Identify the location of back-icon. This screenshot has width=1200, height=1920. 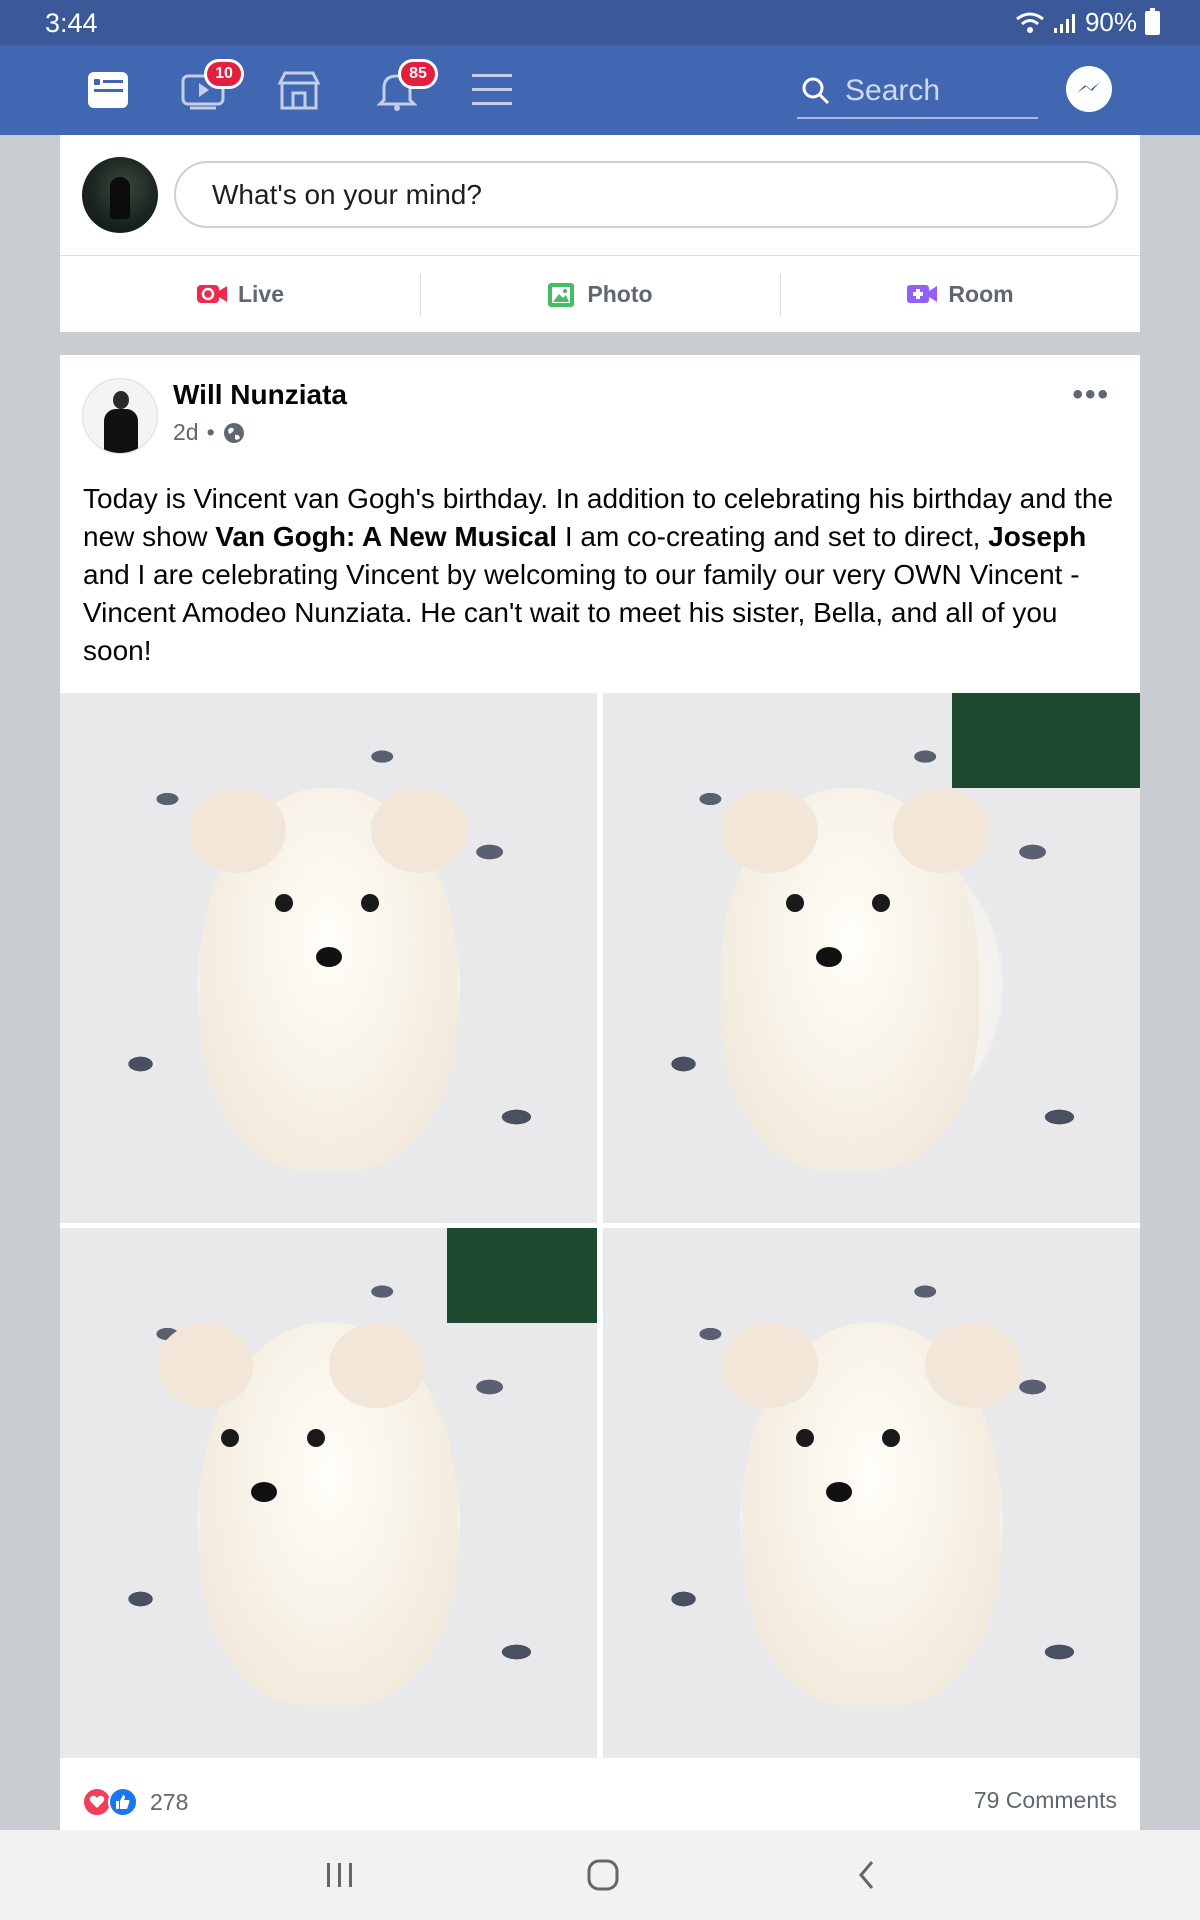
(867, 1875).